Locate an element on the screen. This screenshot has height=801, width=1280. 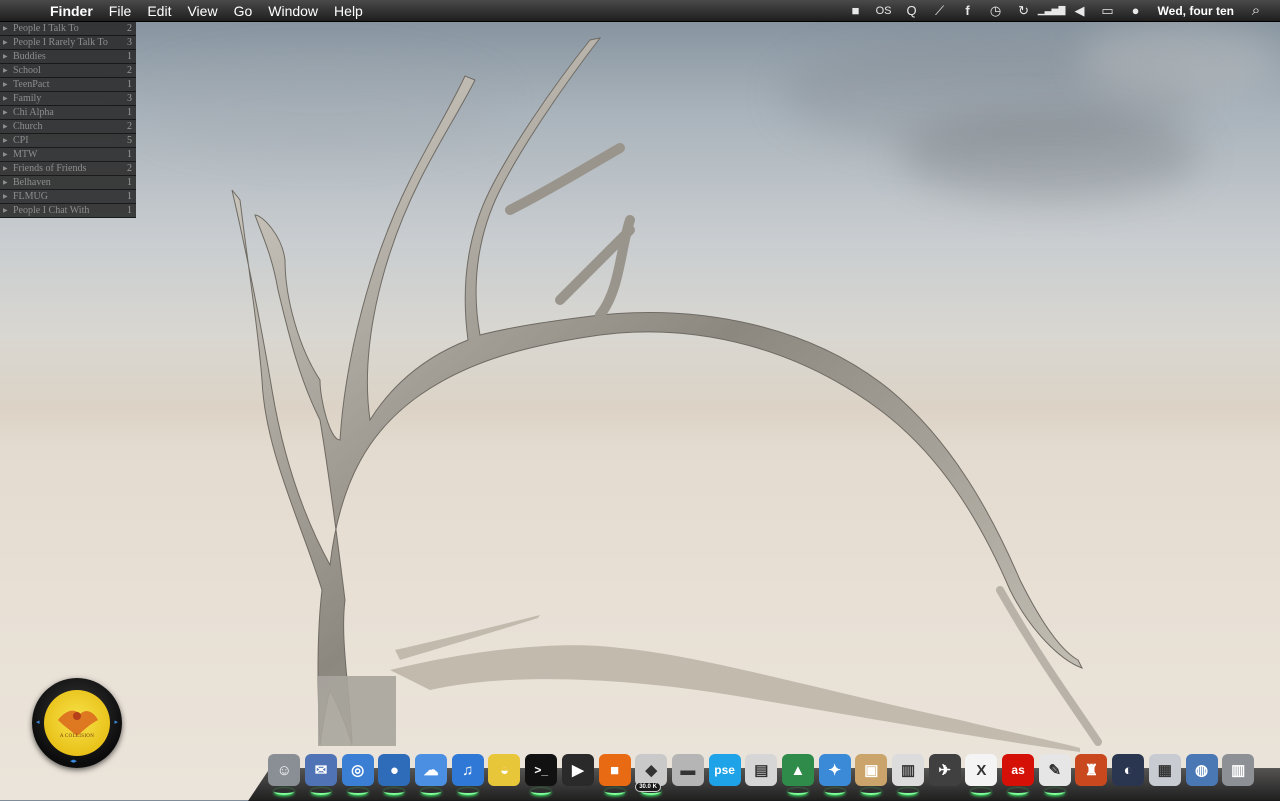
wifi-signal-icon: ▁▃▅▇ is located at coordinates (1052, 11).